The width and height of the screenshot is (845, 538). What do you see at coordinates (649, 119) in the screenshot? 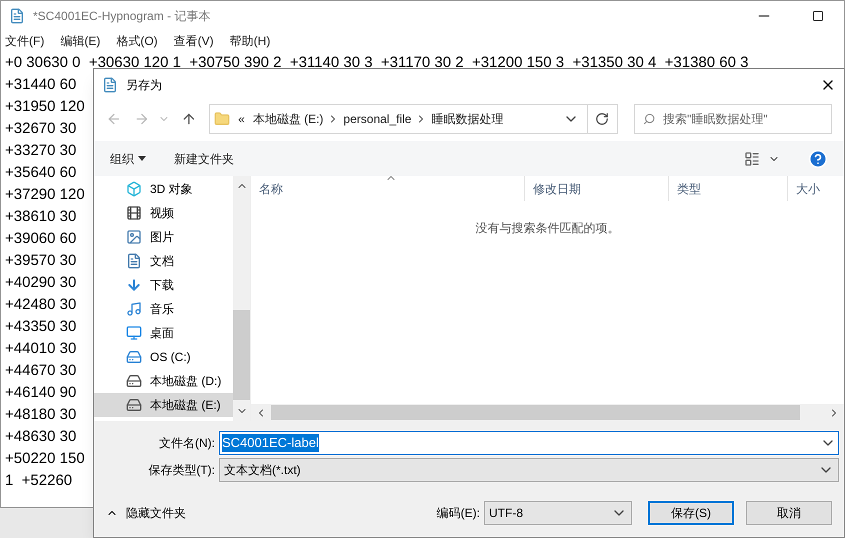
I see `search-icon` at bounding box center [649, 119].